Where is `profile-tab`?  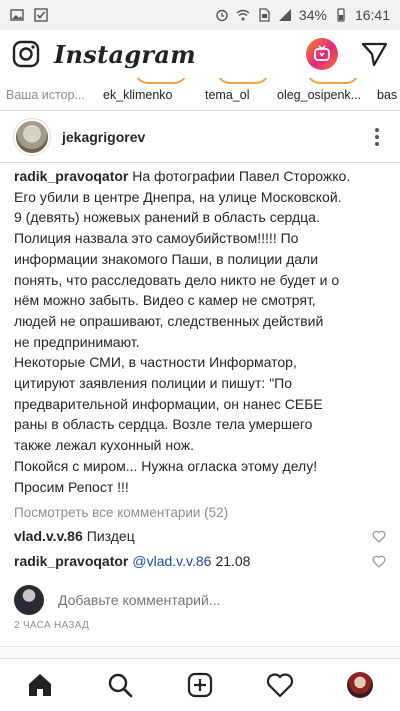 profile-tab is located at coordinates (360, 685).